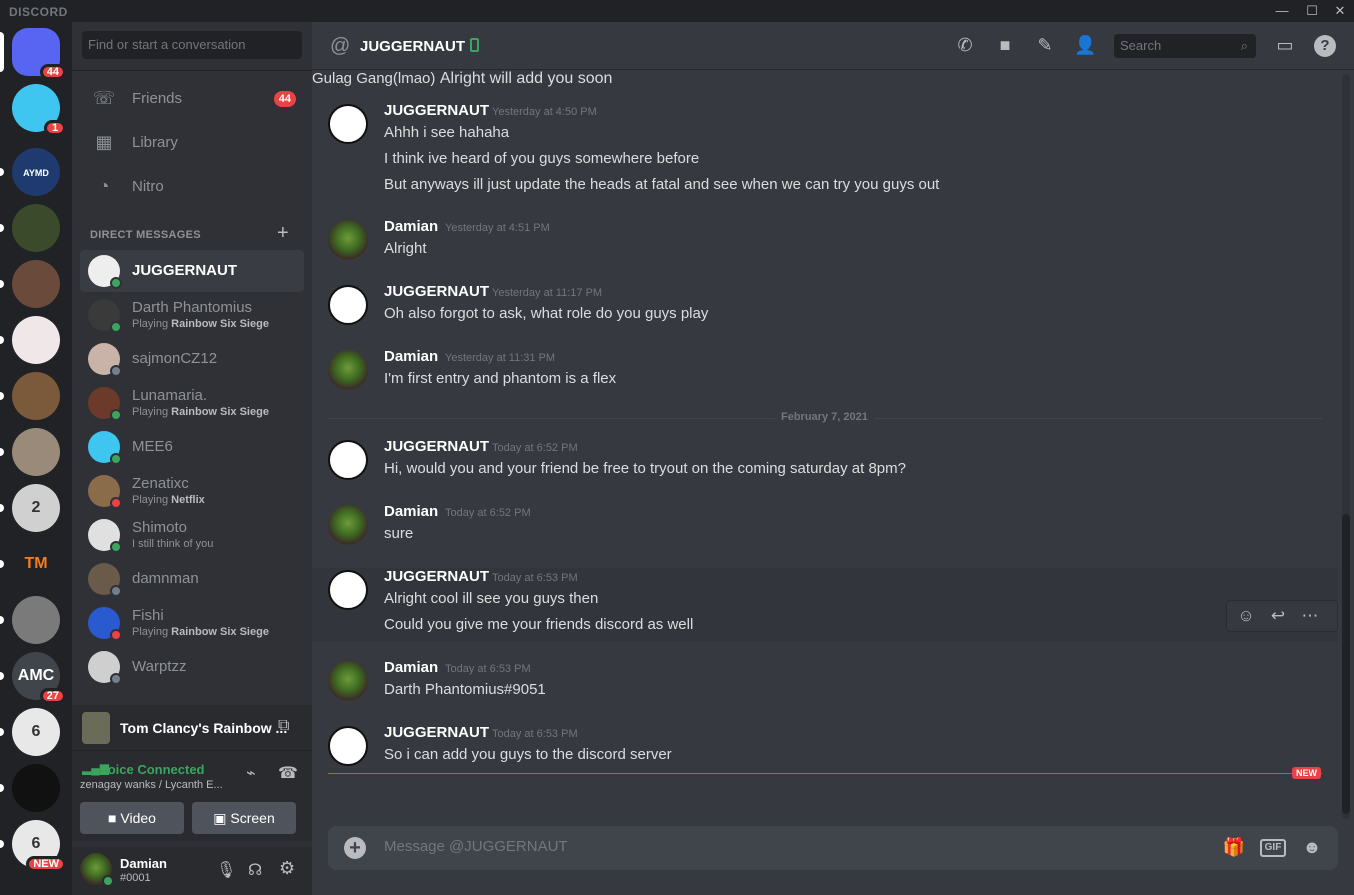 The height and width of the screenshot is (895, 1354). What do you see at coordinates (148, 186) in the screenshot?
I see `nav-nitro-label: Nitro` at bounding box center [148, 186].